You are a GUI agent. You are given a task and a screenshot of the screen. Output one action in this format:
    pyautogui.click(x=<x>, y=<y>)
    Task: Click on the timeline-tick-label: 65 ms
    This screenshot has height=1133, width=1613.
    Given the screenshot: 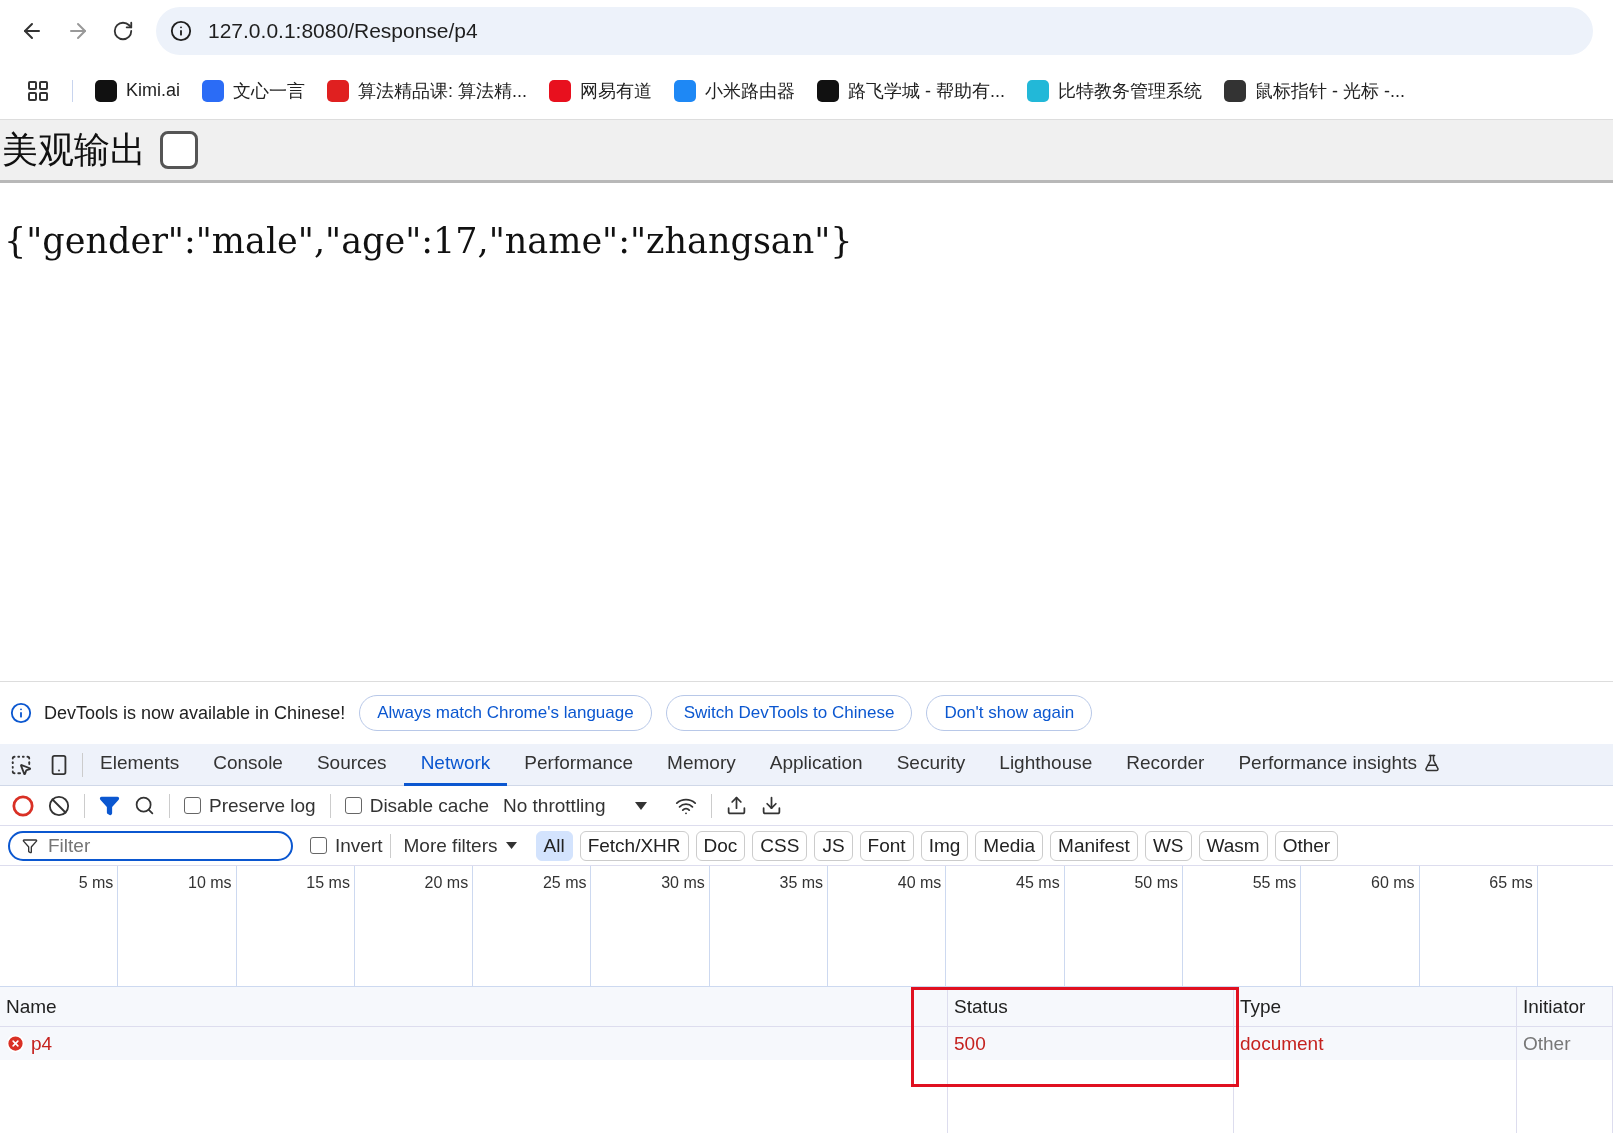 What is the action you would take?
    pyautogui.click(x=1511, y=882)
    